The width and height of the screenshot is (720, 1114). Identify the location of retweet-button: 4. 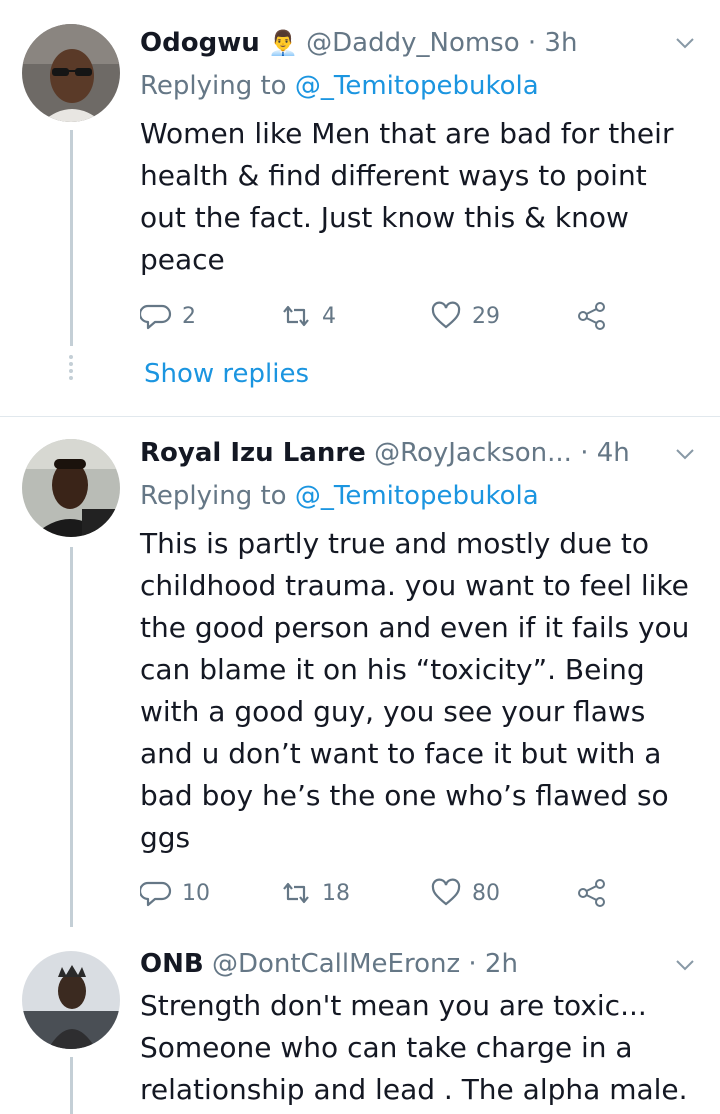
(308, 316).